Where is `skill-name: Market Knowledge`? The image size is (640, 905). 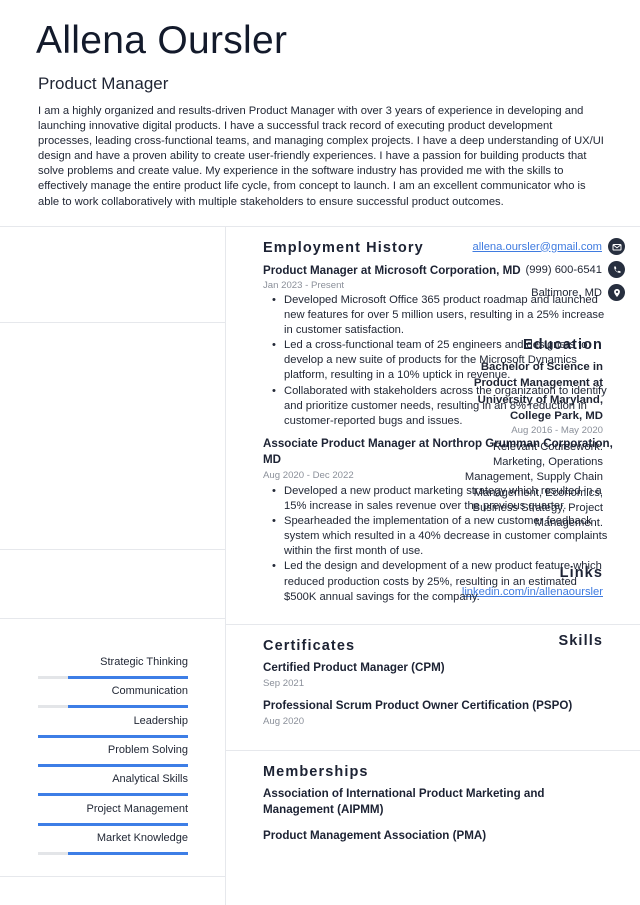 skill-name: Market Knowledge is located at coordinates (142, 837).